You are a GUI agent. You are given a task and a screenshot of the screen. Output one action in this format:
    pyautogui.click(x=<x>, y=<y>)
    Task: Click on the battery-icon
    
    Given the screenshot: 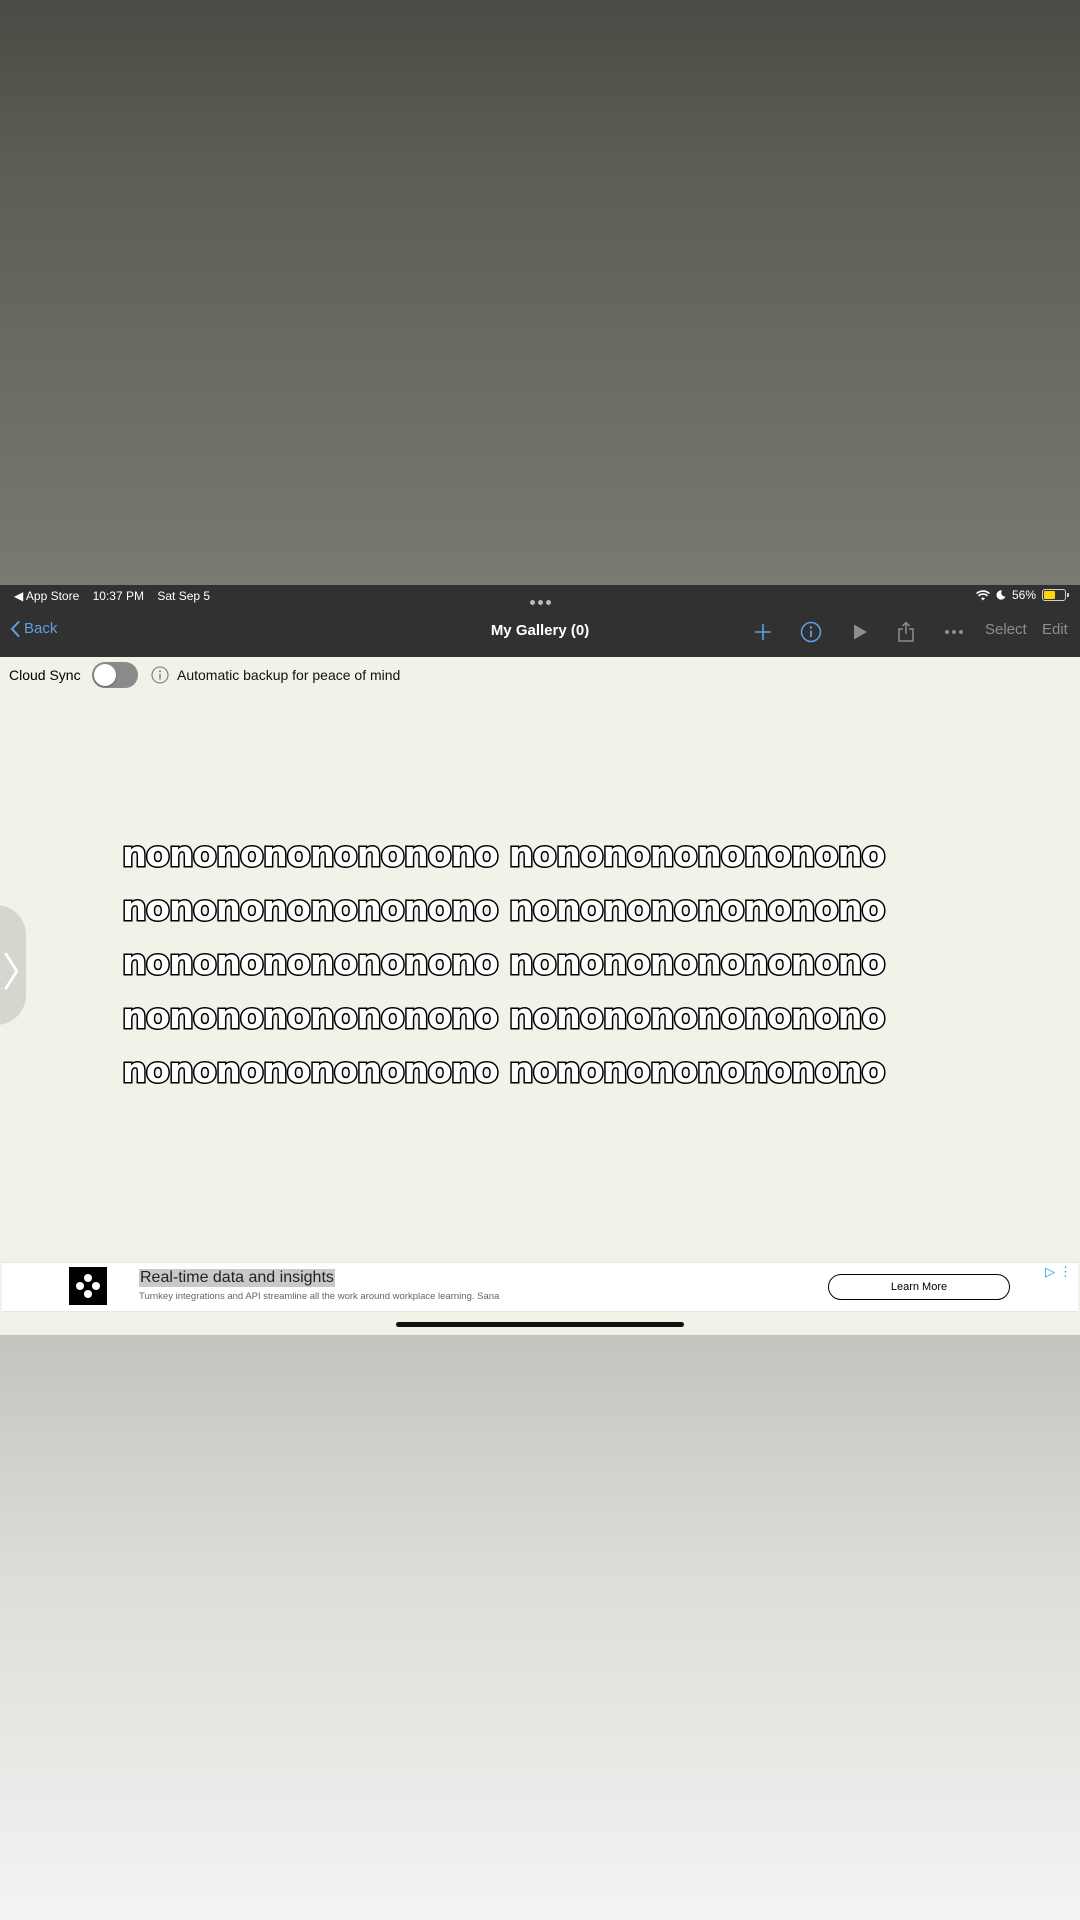 What is the action you would take?
    pyautogui.click(x=1055, y=595)
    